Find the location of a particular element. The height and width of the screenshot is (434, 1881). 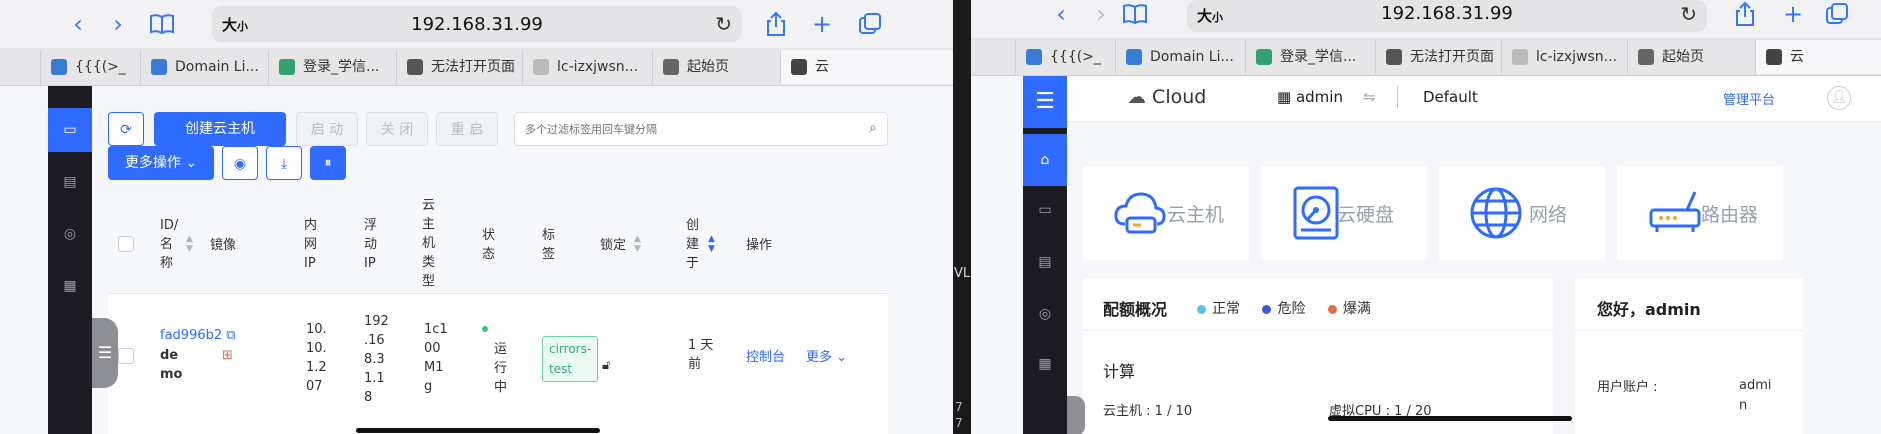

split-divider: VL 7 7 is located at coordinates (962, 217).